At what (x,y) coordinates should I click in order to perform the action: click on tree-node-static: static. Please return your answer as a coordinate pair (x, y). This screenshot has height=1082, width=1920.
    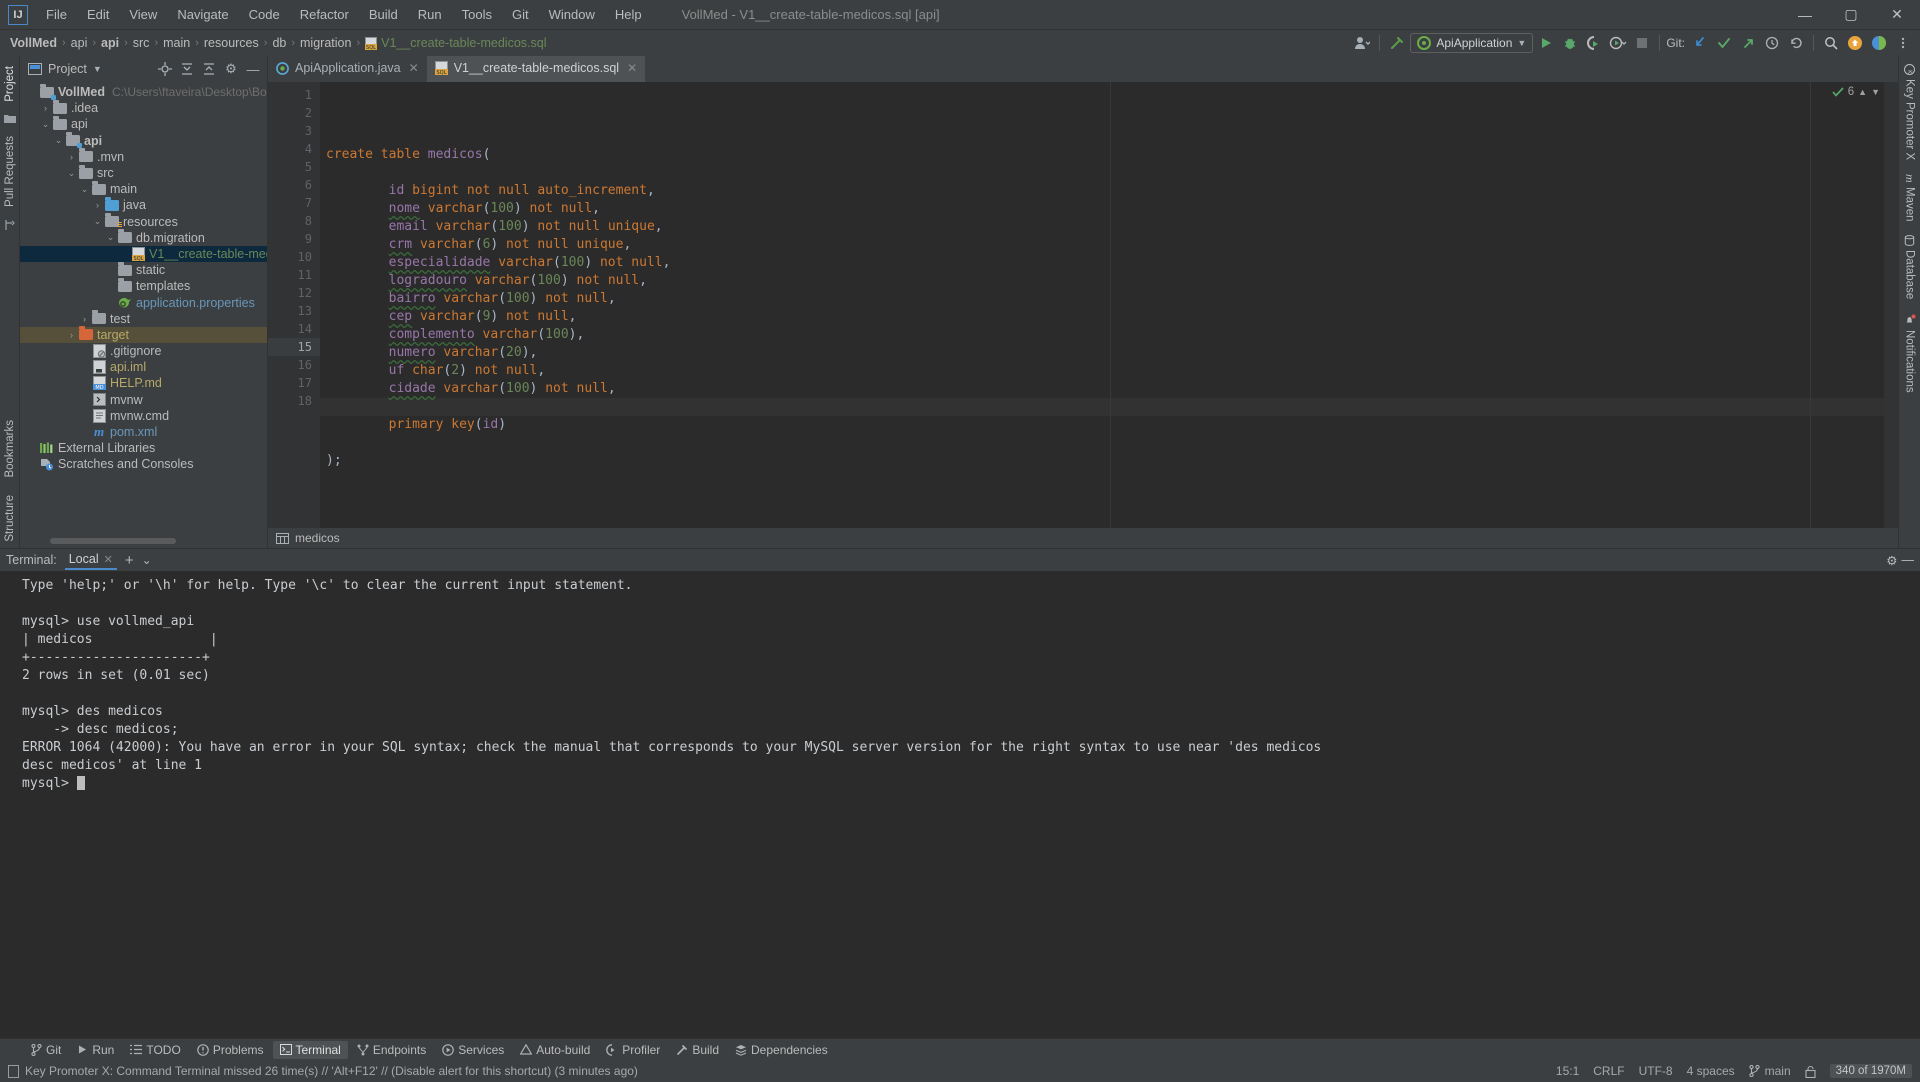
    Looking at the image, I should click on (143, 269).